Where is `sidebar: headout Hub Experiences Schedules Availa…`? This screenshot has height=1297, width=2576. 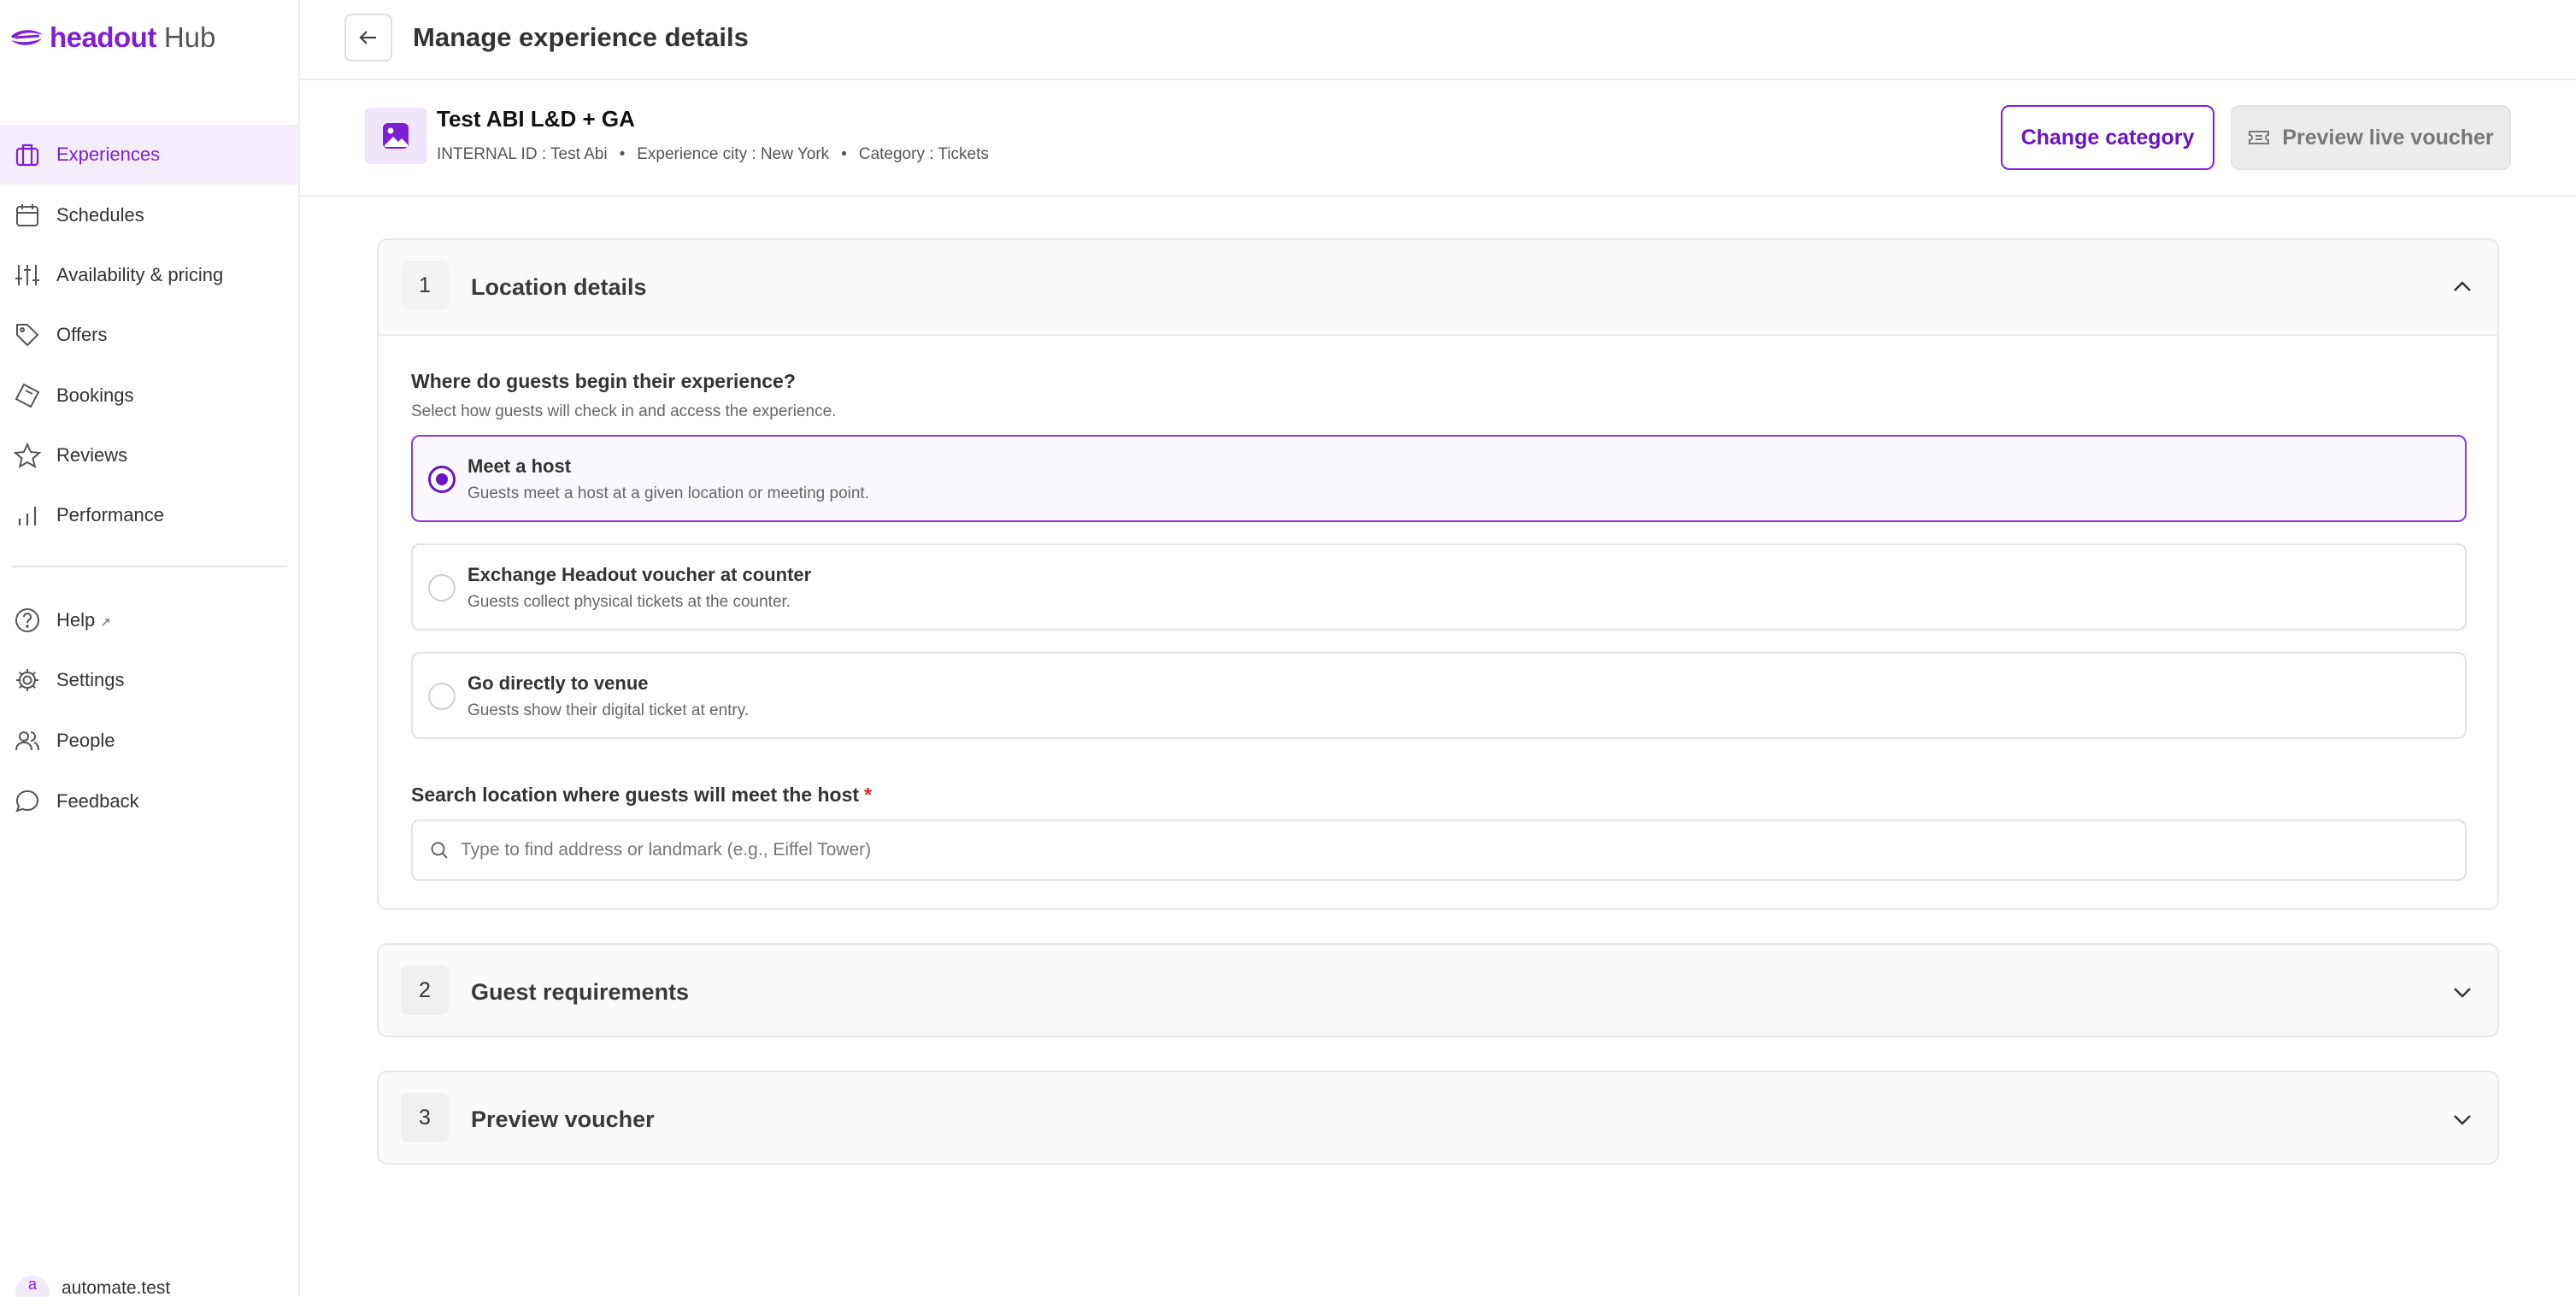
sidebar: headout Hub Experiences Schedules Availa… is located at coordinates (150, 648).